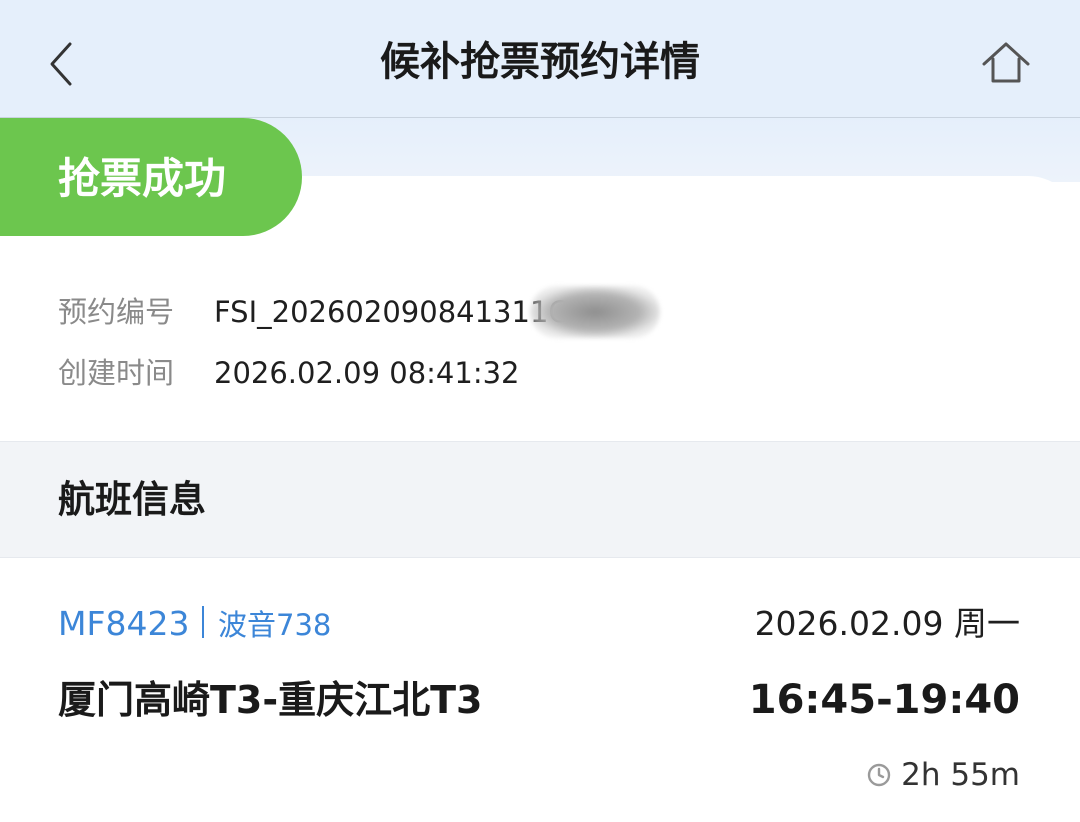 This screenshot has width=1080, height=822. I want to click on flight-times: 16:45-19:40, so click(884, 700).